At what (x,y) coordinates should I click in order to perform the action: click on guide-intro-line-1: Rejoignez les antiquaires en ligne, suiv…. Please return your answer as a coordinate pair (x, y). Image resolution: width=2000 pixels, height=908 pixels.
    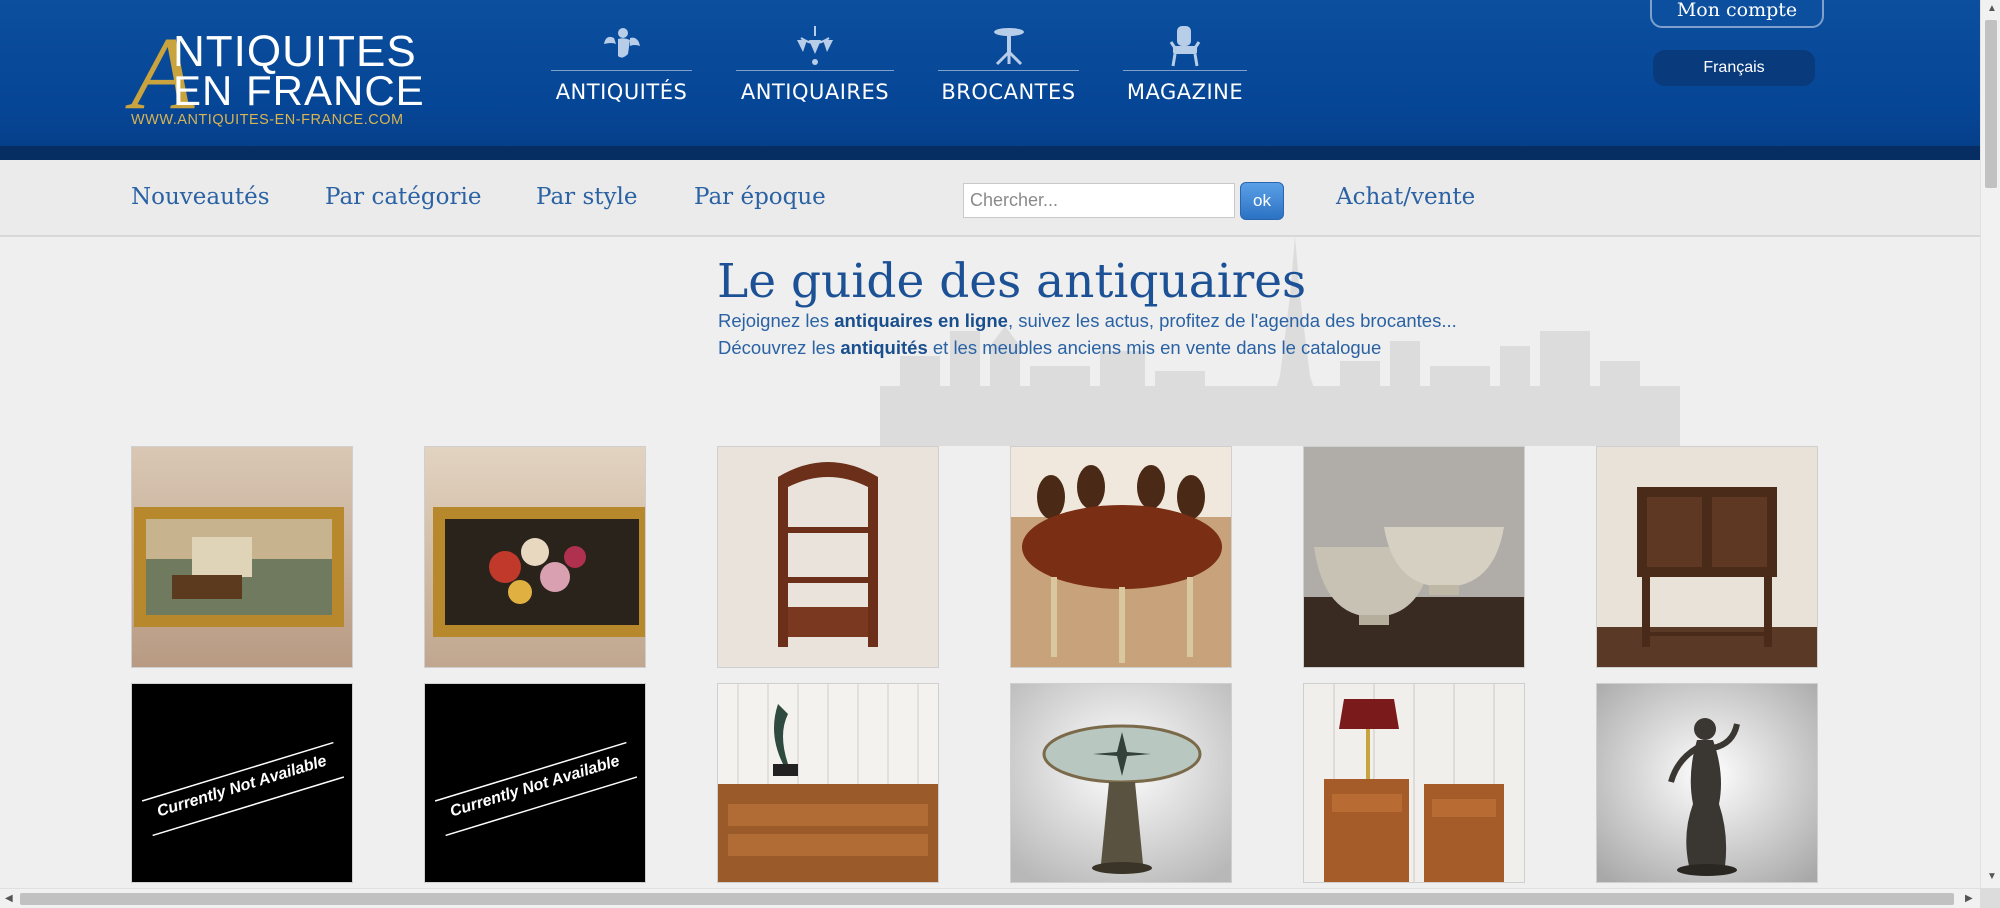
    Looking at the image, I should click on (1087, 321).